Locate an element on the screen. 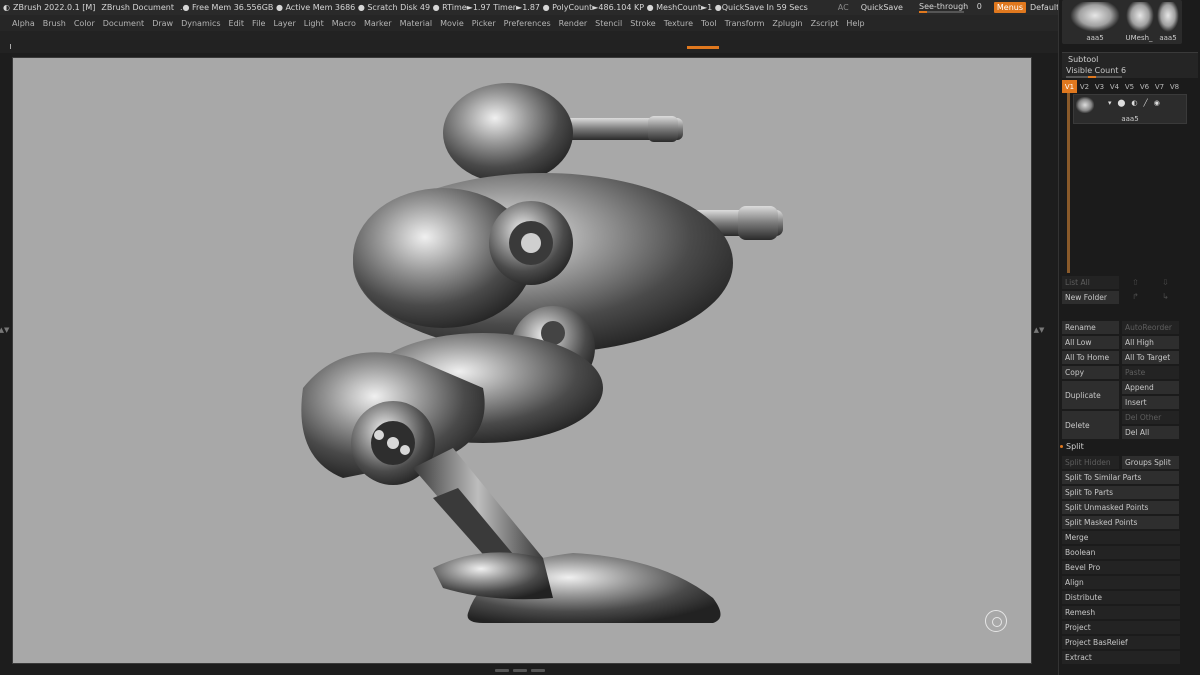 This screenshot has width=1200, height=675. paste-button: Paste is located at coordinates (1150, 372).